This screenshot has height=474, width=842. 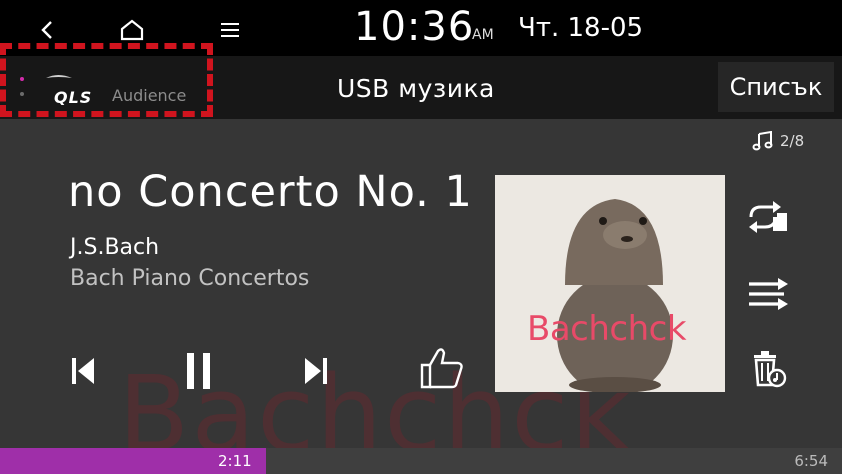 I want to click on next-icon, so click(x=316, y=371).